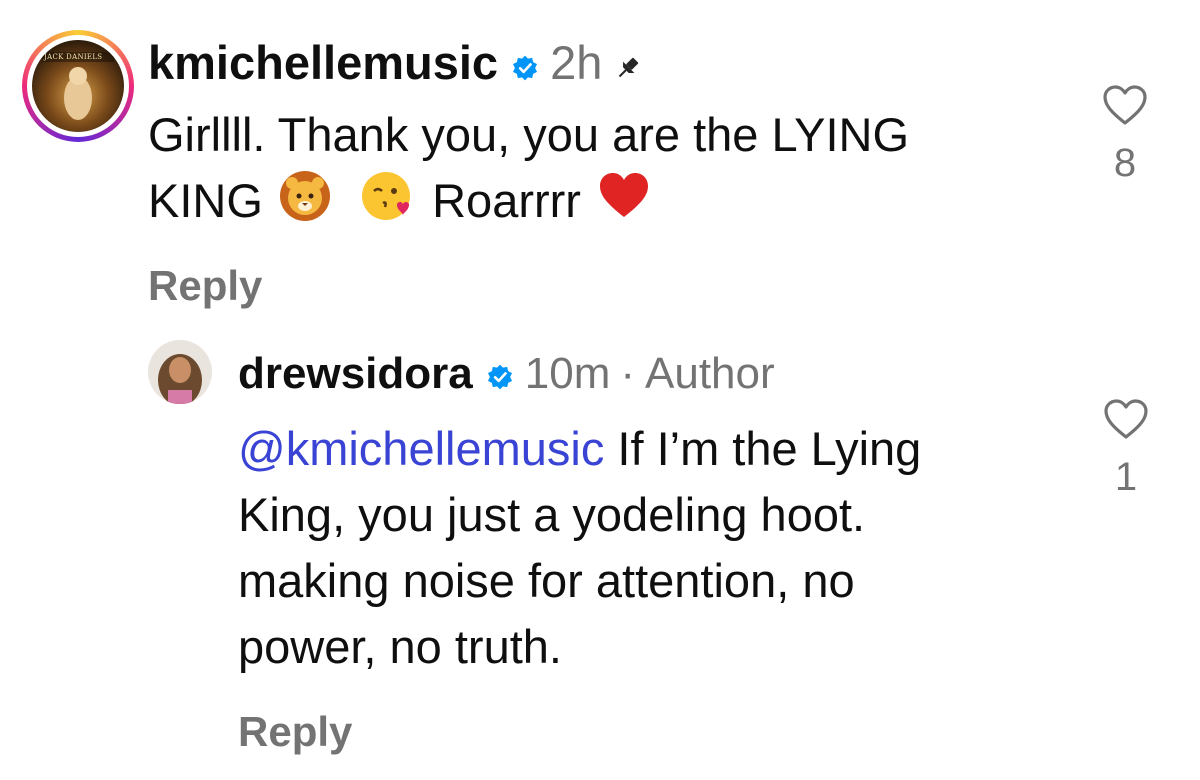 Image resolution: width=1200 pixels, height=780 pixels. What do you see at coordinates (552, 514) in the screenshot?
I see `comment-text-line-2: King, you just a yodeling hoot.` at bounding box center [552, 514].